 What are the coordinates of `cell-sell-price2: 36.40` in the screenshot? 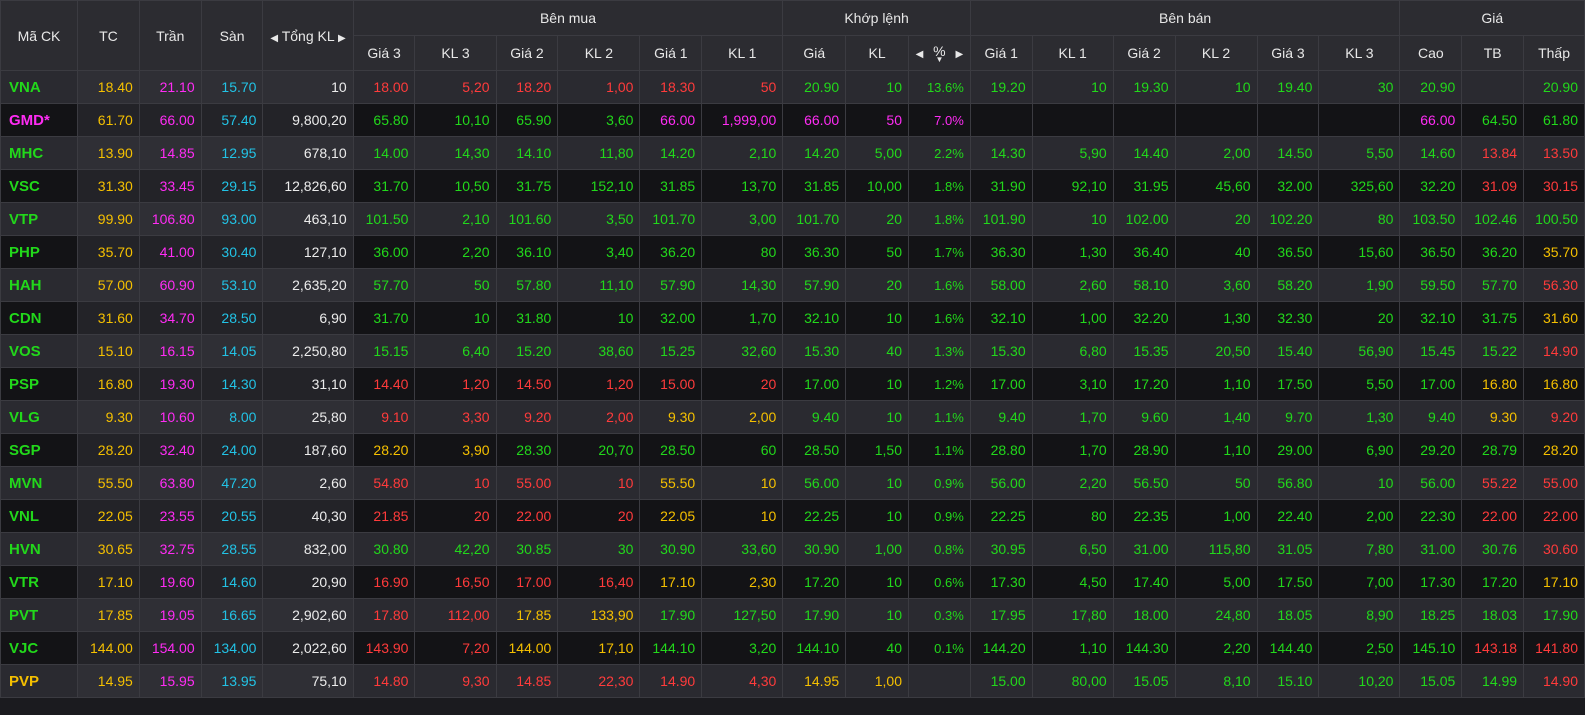 It's located at (1144, 252).